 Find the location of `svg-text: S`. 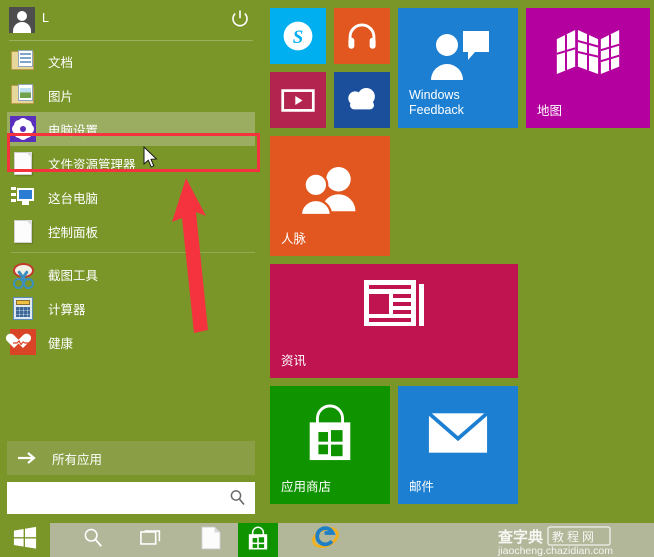

svg-text: S is located at coordinates (298, 37).